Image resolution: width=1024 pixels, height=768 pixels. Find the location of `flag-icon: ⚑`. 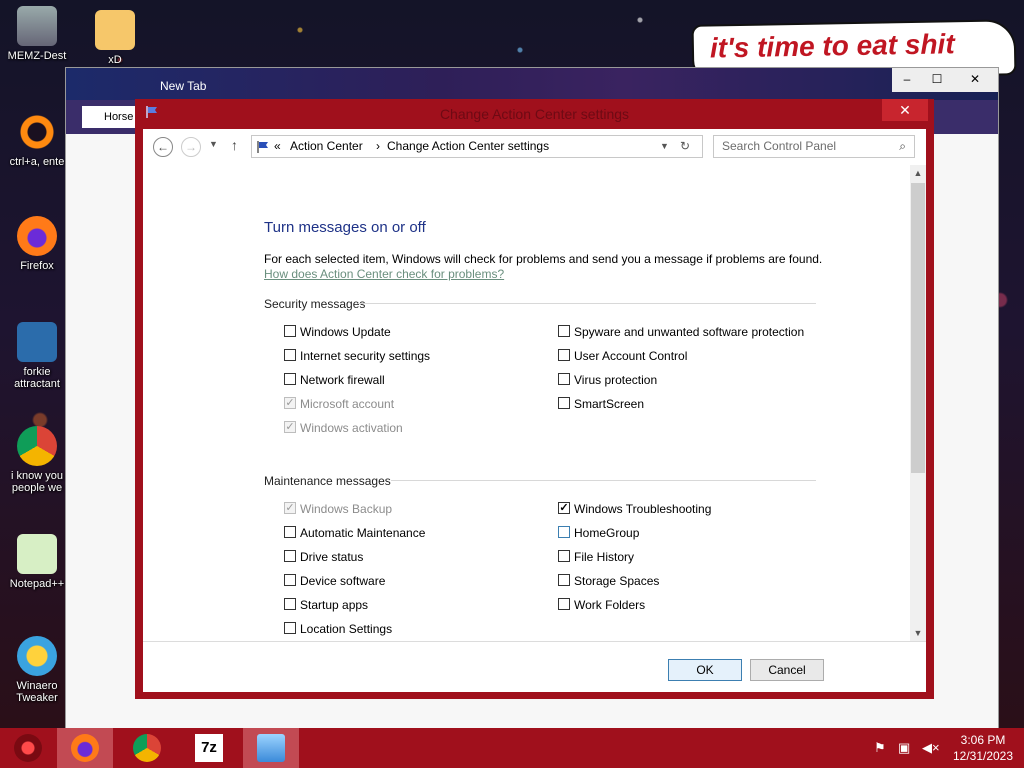

flag-icon: ⚑ is located at coordinates (880, 748).